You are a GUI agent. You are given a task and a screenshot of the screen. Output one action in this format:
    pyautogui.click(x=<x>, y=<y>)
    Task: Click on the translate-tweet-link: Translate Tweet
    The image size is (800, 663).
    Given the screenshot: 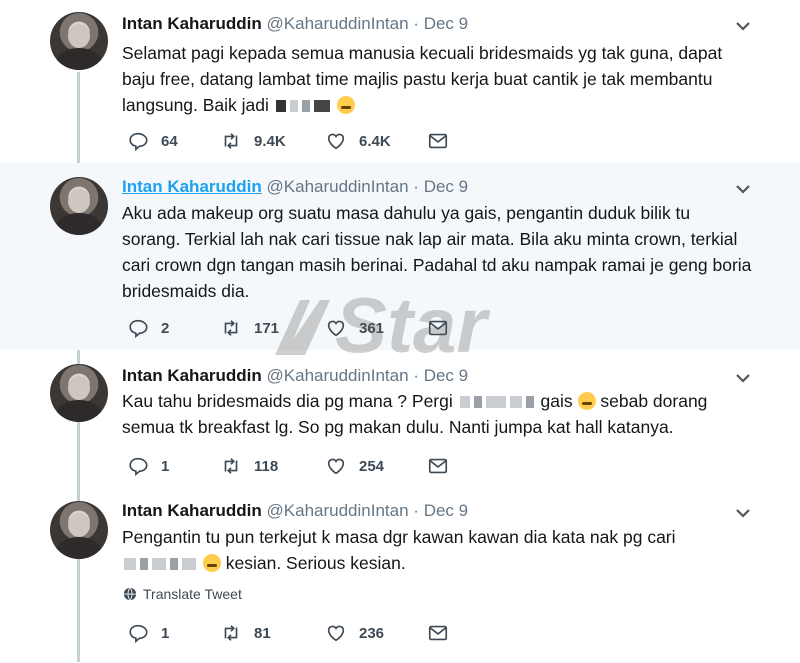 What is the action you would take?
    pyautogui.click(x=182, y=594)
    